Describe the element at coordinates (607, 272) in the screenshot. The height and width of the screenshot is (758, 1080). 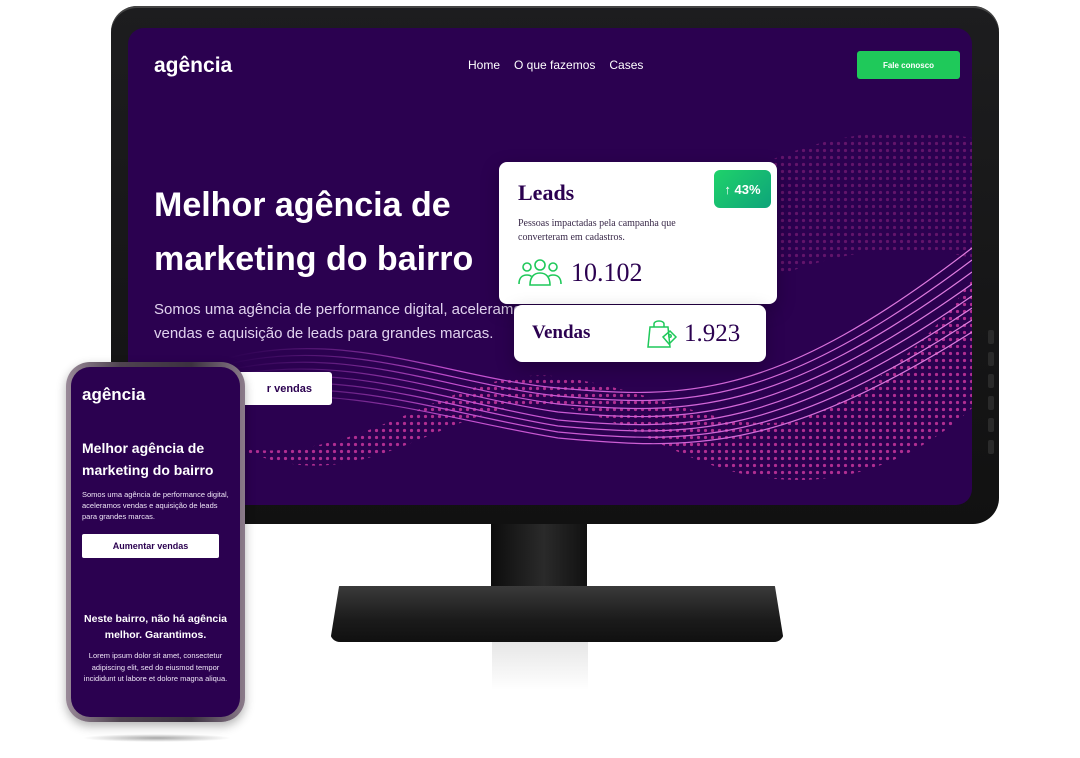
I see `leads-value: 10.102` at that location.